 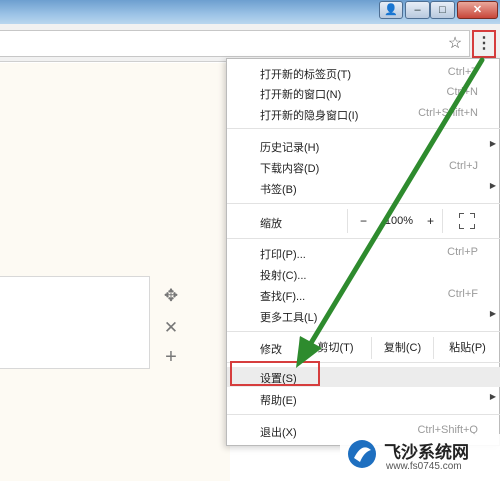 I want to click on minimize-button: –, so click(x=417, y=10).